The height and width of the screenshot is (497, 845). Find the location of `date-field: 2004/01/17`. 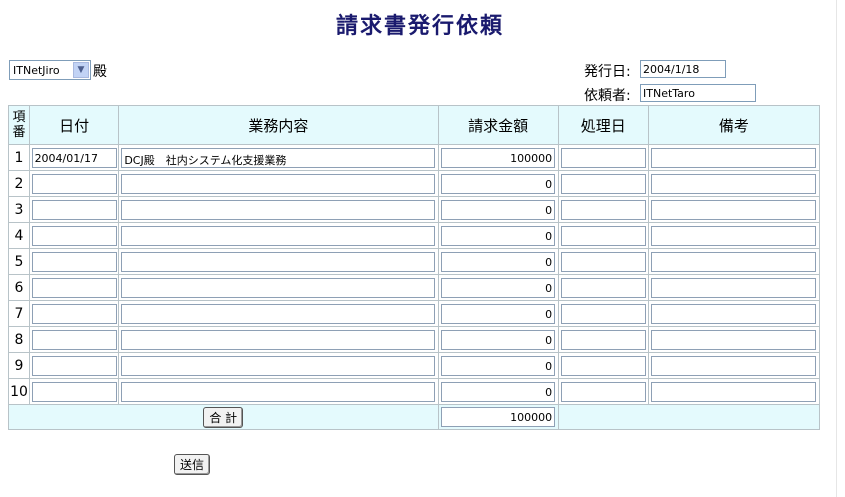

date-field: 2004/01/17 is located at coordinates (74, 157).